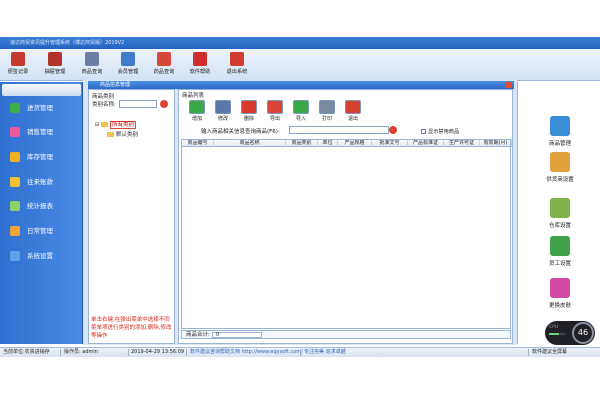 The width and height of the screenshot is (600, 400). I want to click on nav-item-label: 统计报表, so click(40, 206).